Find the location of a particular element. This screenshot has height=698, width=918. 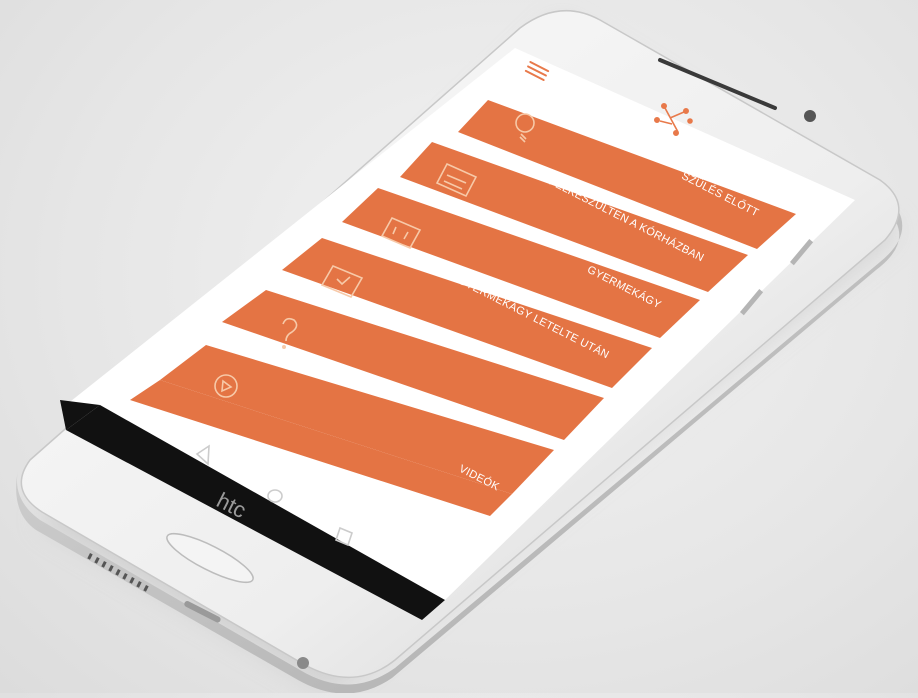

menu-item-label: VIDEÓK is located at coordinates (479, 478).